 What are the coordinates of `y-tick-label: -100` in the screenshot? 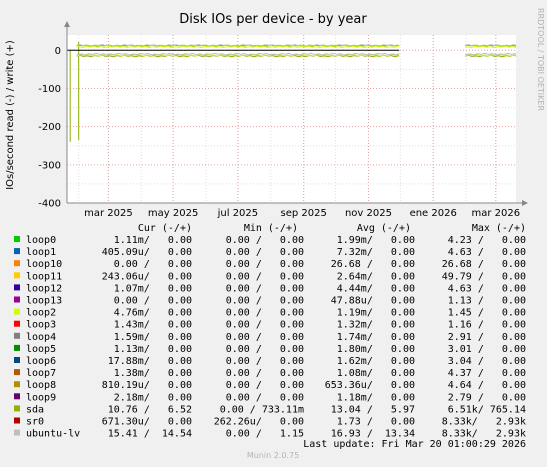 It's located at (49, 89).